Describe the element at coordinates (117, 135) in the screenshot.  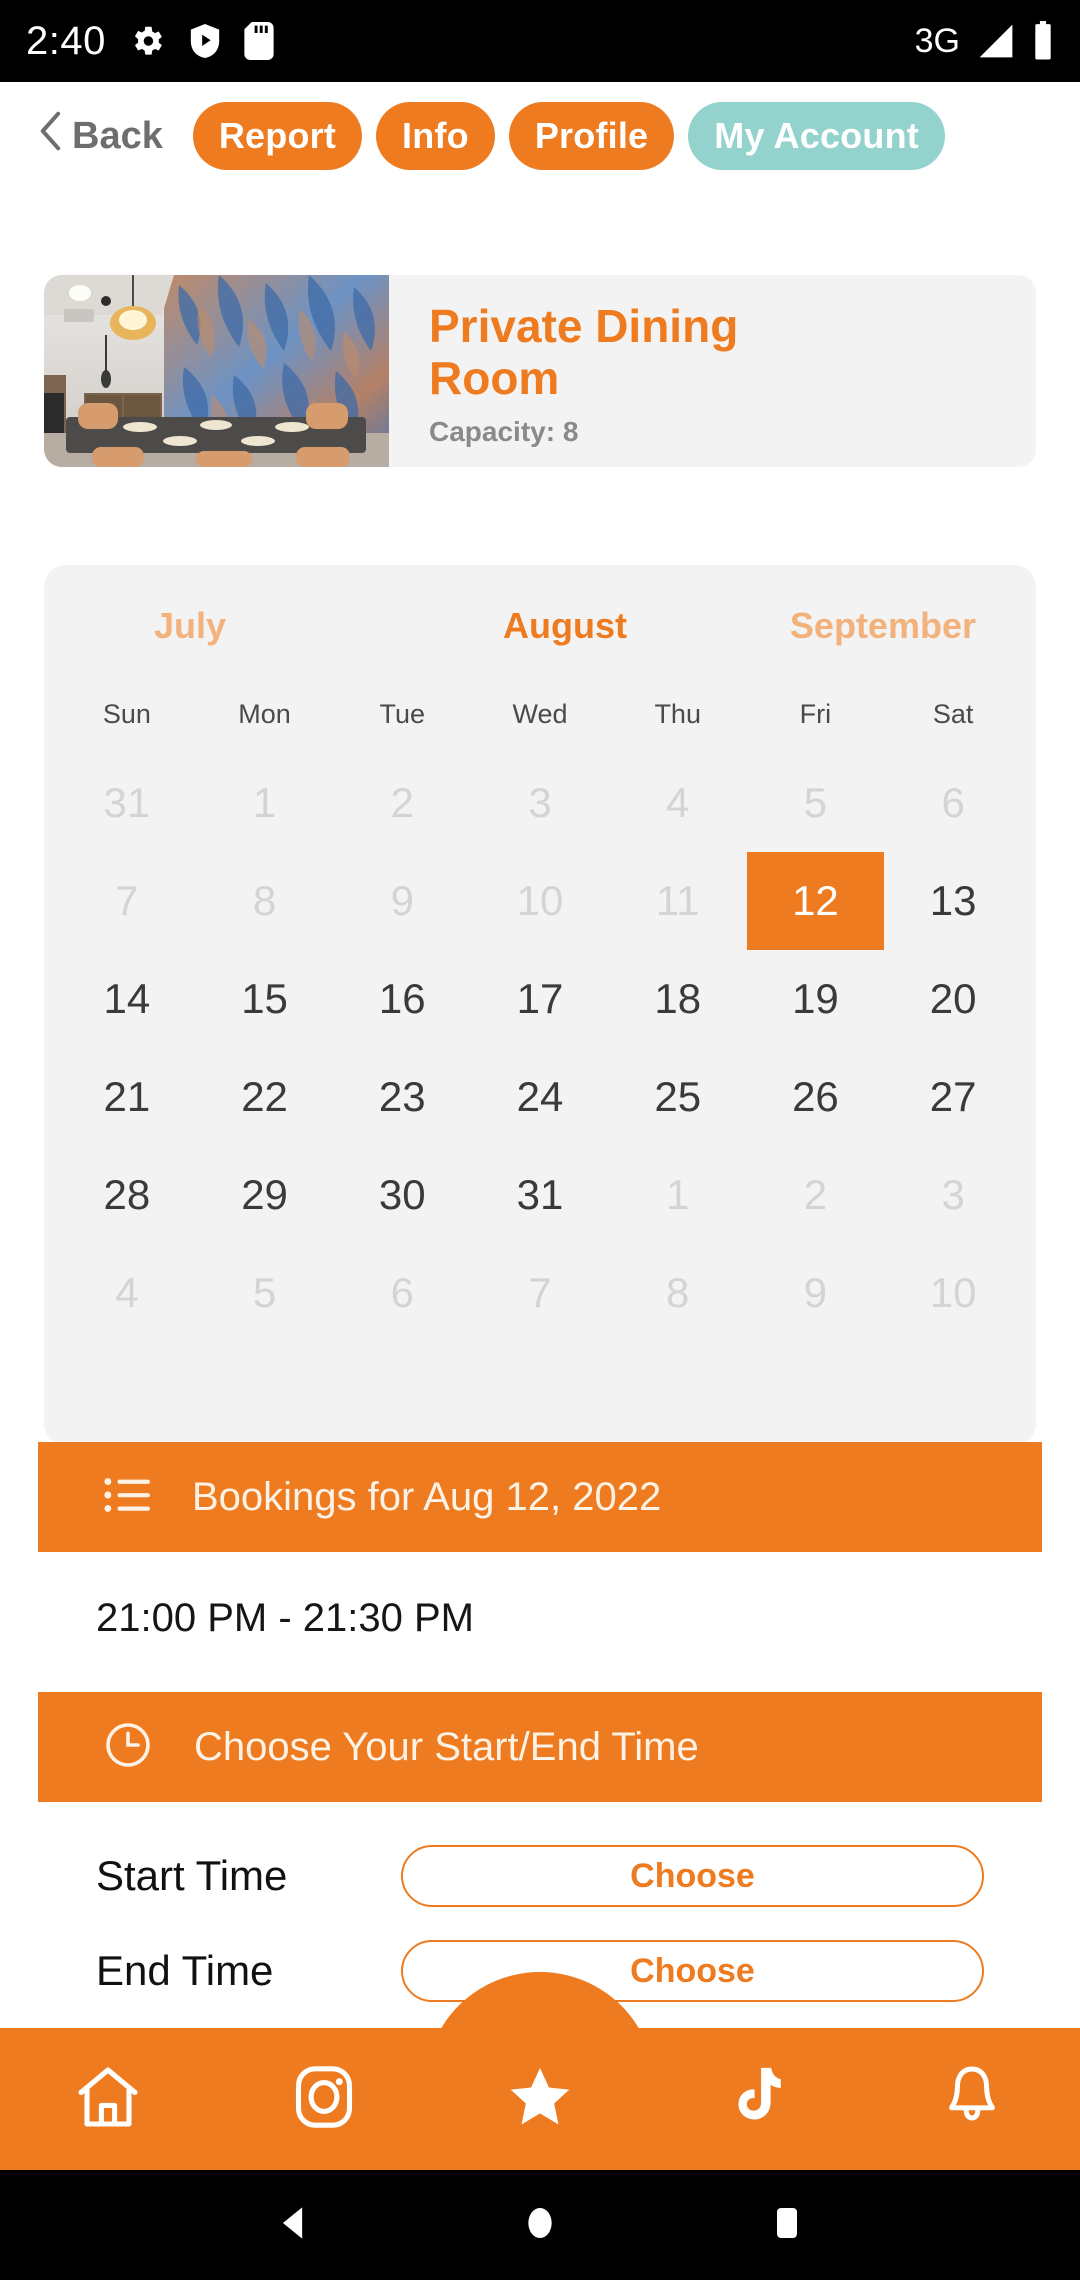
I see `back-button-label: Back` at that location.